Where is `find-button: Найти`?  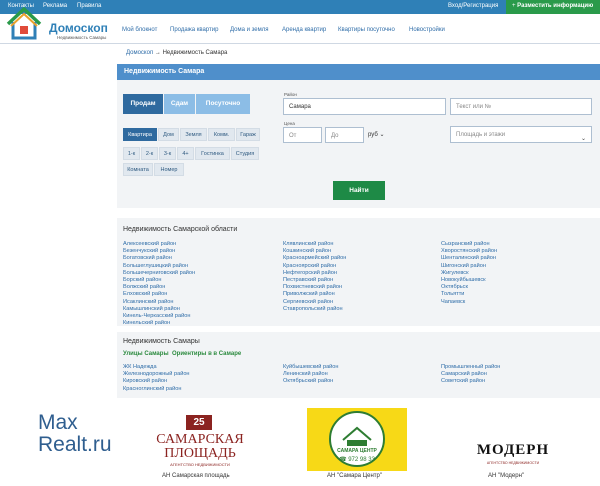
find-button: Найти is located at coordinates (359, 190).